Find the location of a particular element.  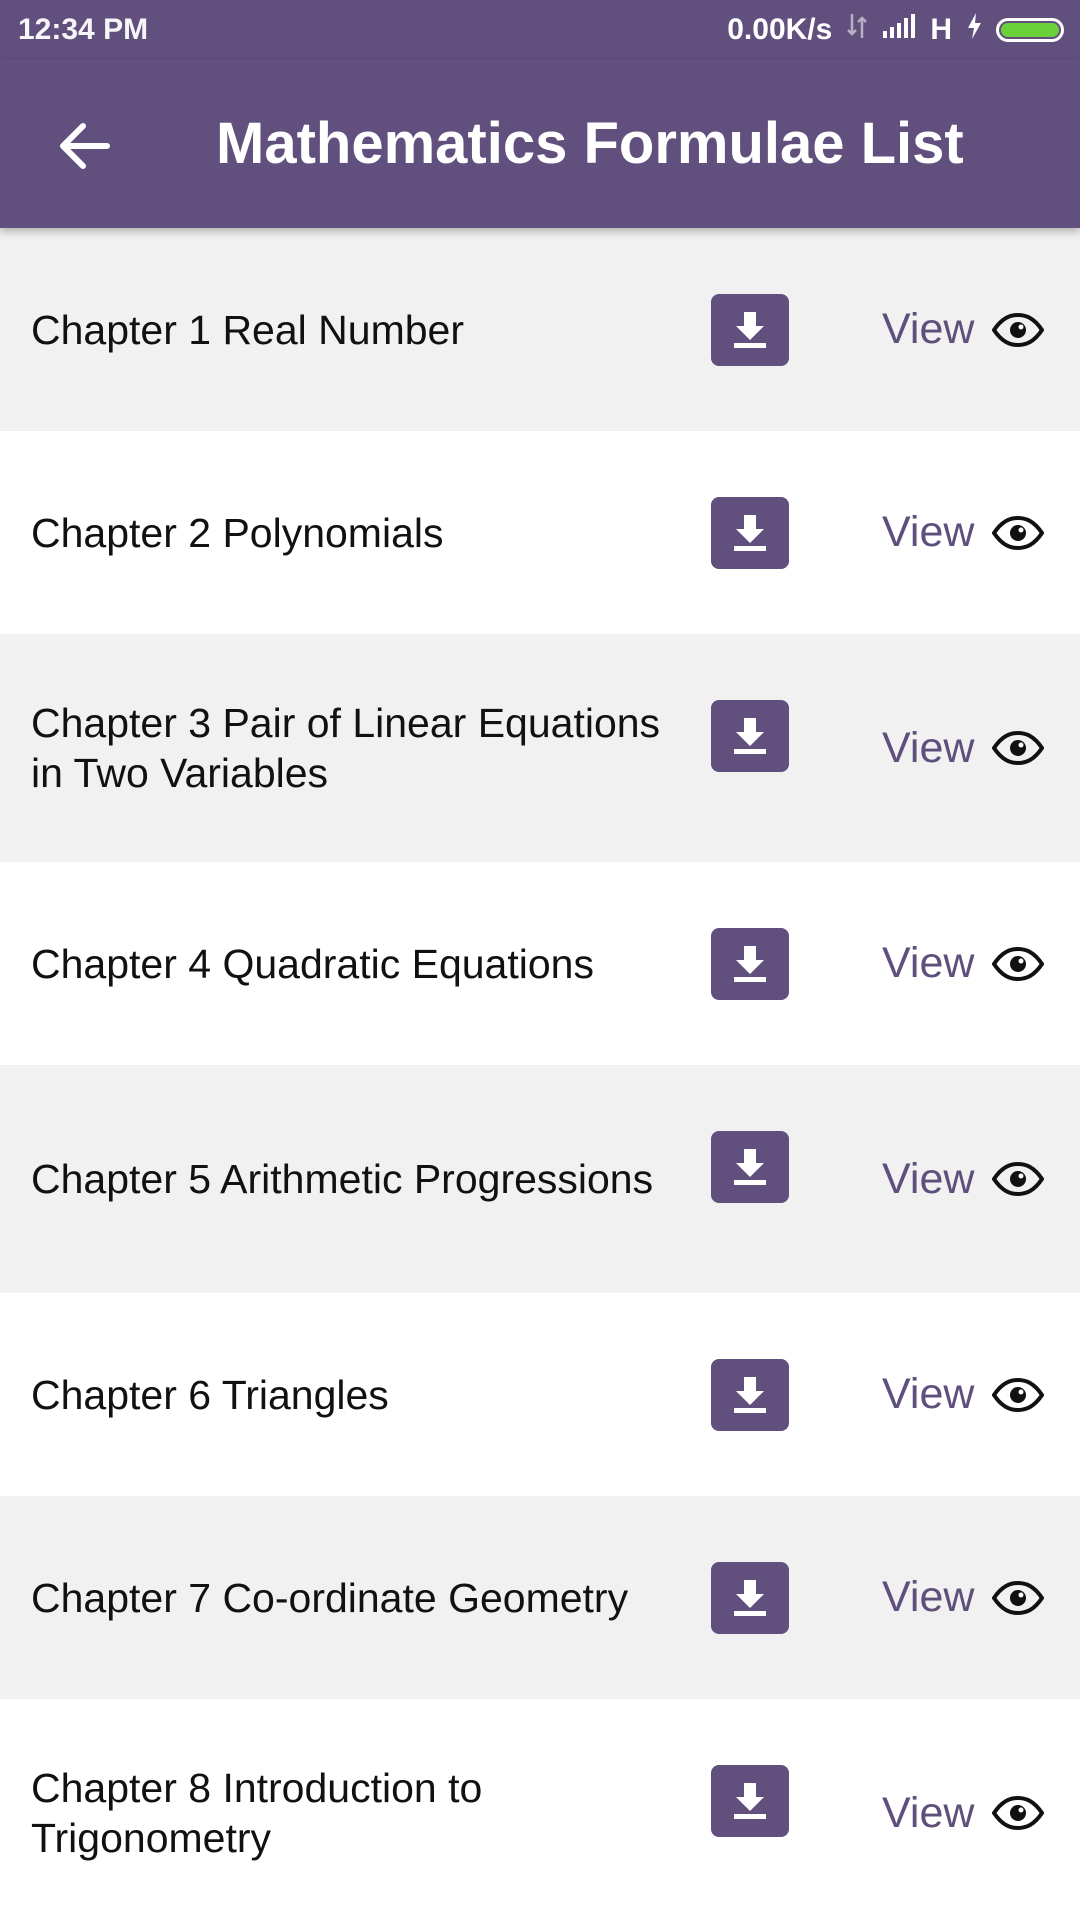

status-icons: 0.00K/s H is located at coordinates (895, 30).